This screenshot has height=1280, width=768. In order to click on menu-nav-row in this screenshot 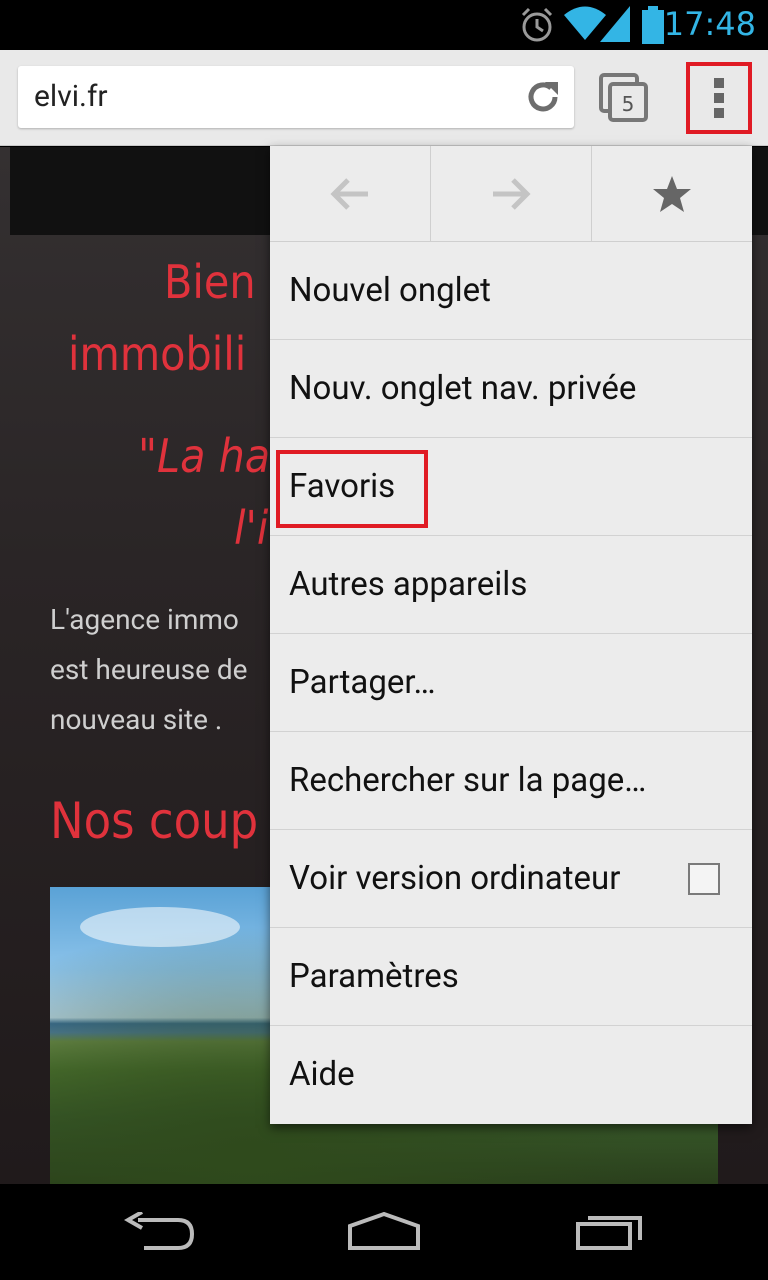, I will do `click(511, 194)`.